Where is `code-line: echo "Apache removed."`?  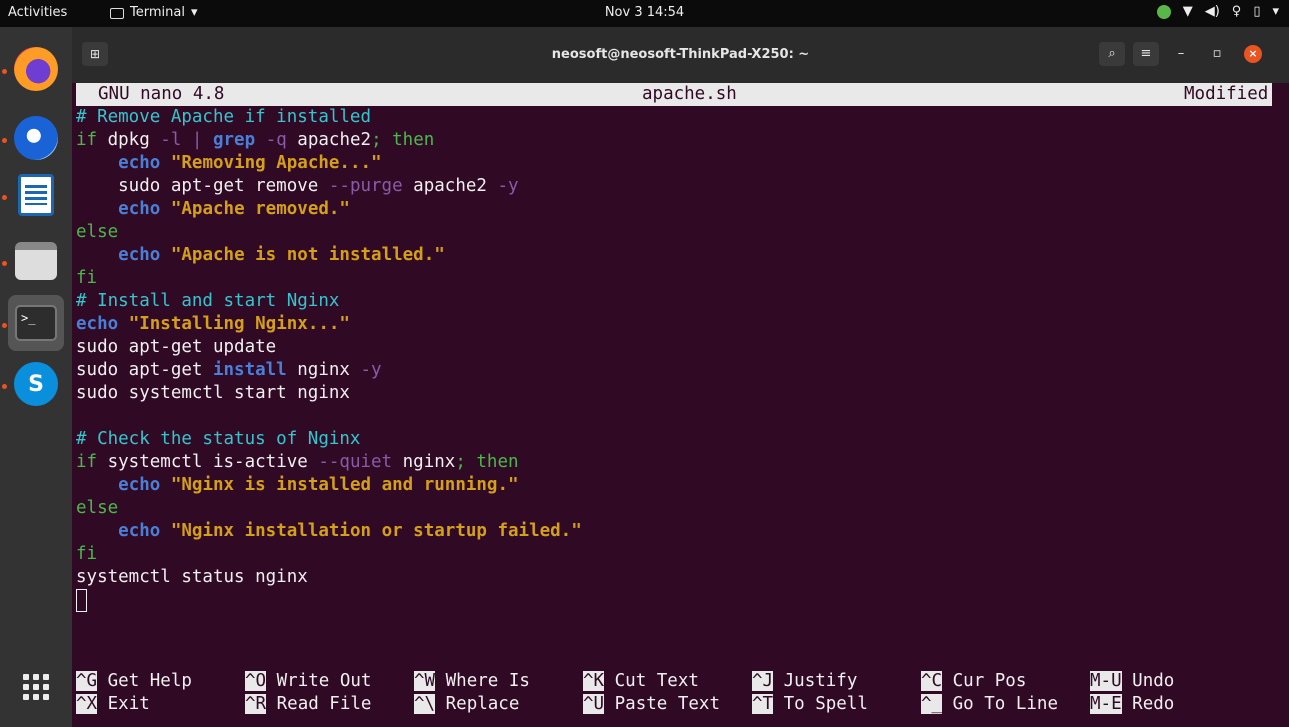
code-line: echo "Apache removed." is located at coordinates (213, 209).